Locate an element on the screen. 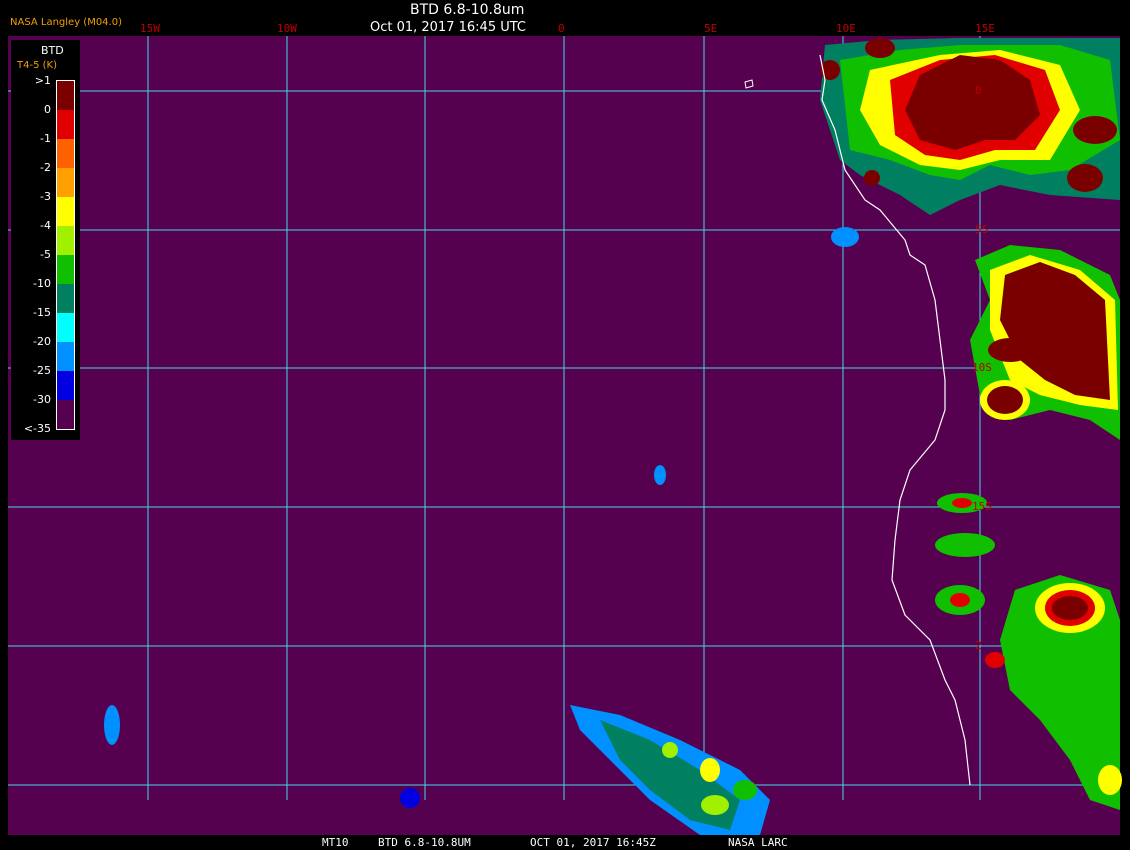 This screenshot has height=850, width=1130. legend-tick-label: -25 is located at coordinates (42, 370).